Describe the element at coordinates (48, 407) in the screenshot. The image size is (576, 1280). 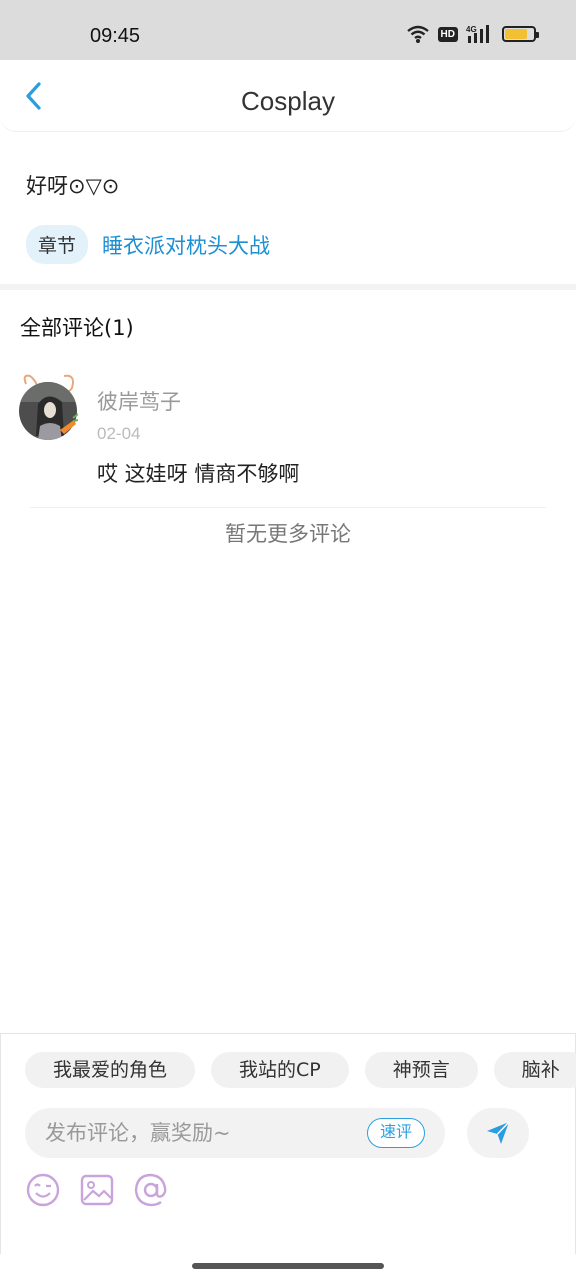
I see `bunny-ear-avatar-icon` at that location.